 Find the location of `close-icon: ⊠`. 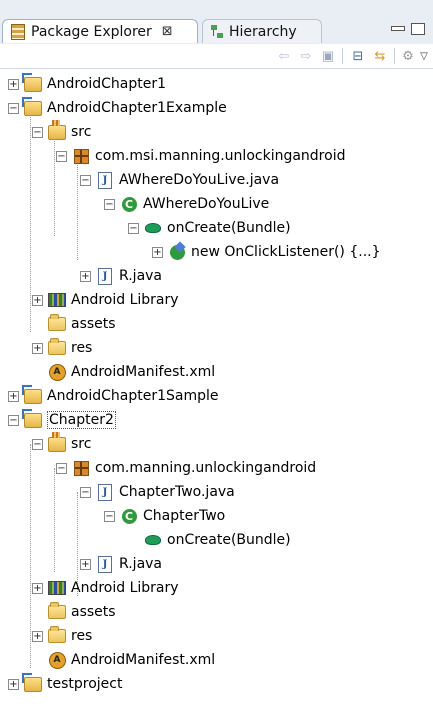

close-icon: ⊠ is located at coordinates (167, 31).